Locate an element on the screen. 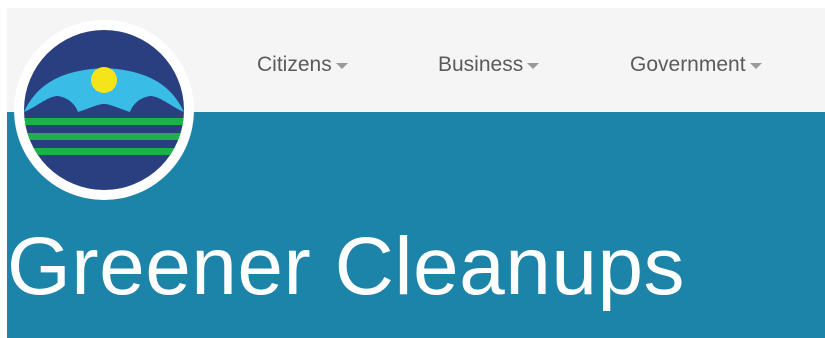  logo-navy-disc is located at coordinates (104, 110).